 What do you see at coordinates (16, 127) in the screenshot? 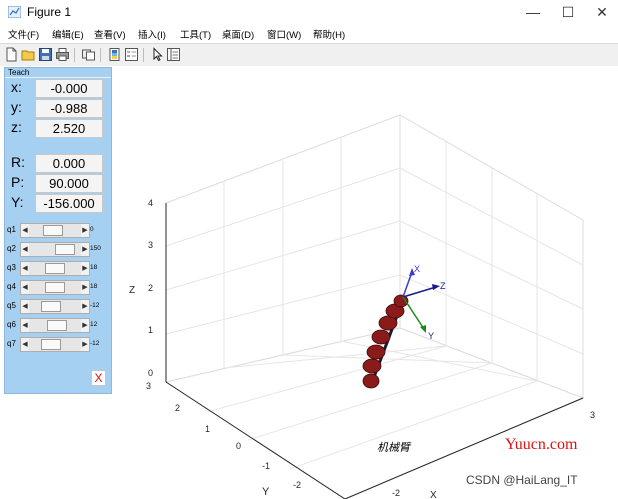
I see `z-label: z:` at bounding box center [16, 127].